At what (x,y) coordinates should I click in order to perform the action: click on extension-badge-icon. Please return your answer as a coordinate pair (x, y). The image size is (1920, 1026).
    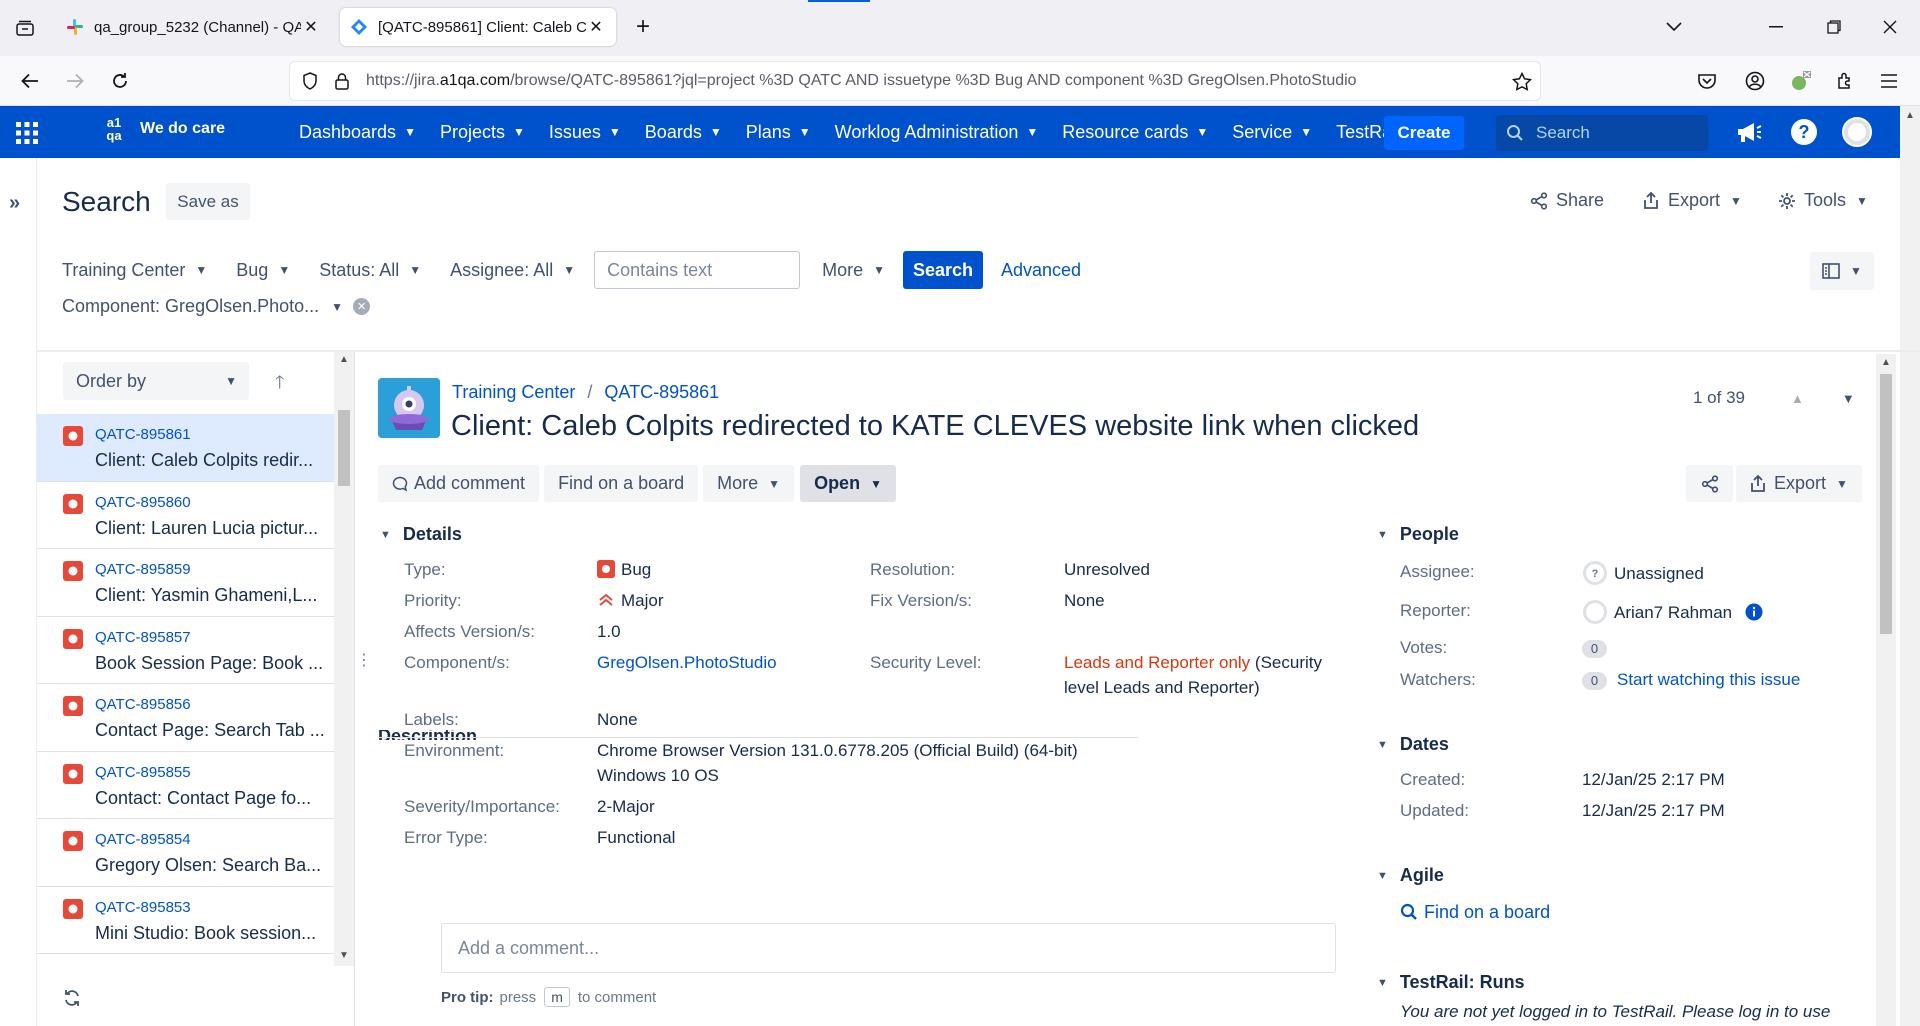
    Looking at the image, I should click on (1800, 81).